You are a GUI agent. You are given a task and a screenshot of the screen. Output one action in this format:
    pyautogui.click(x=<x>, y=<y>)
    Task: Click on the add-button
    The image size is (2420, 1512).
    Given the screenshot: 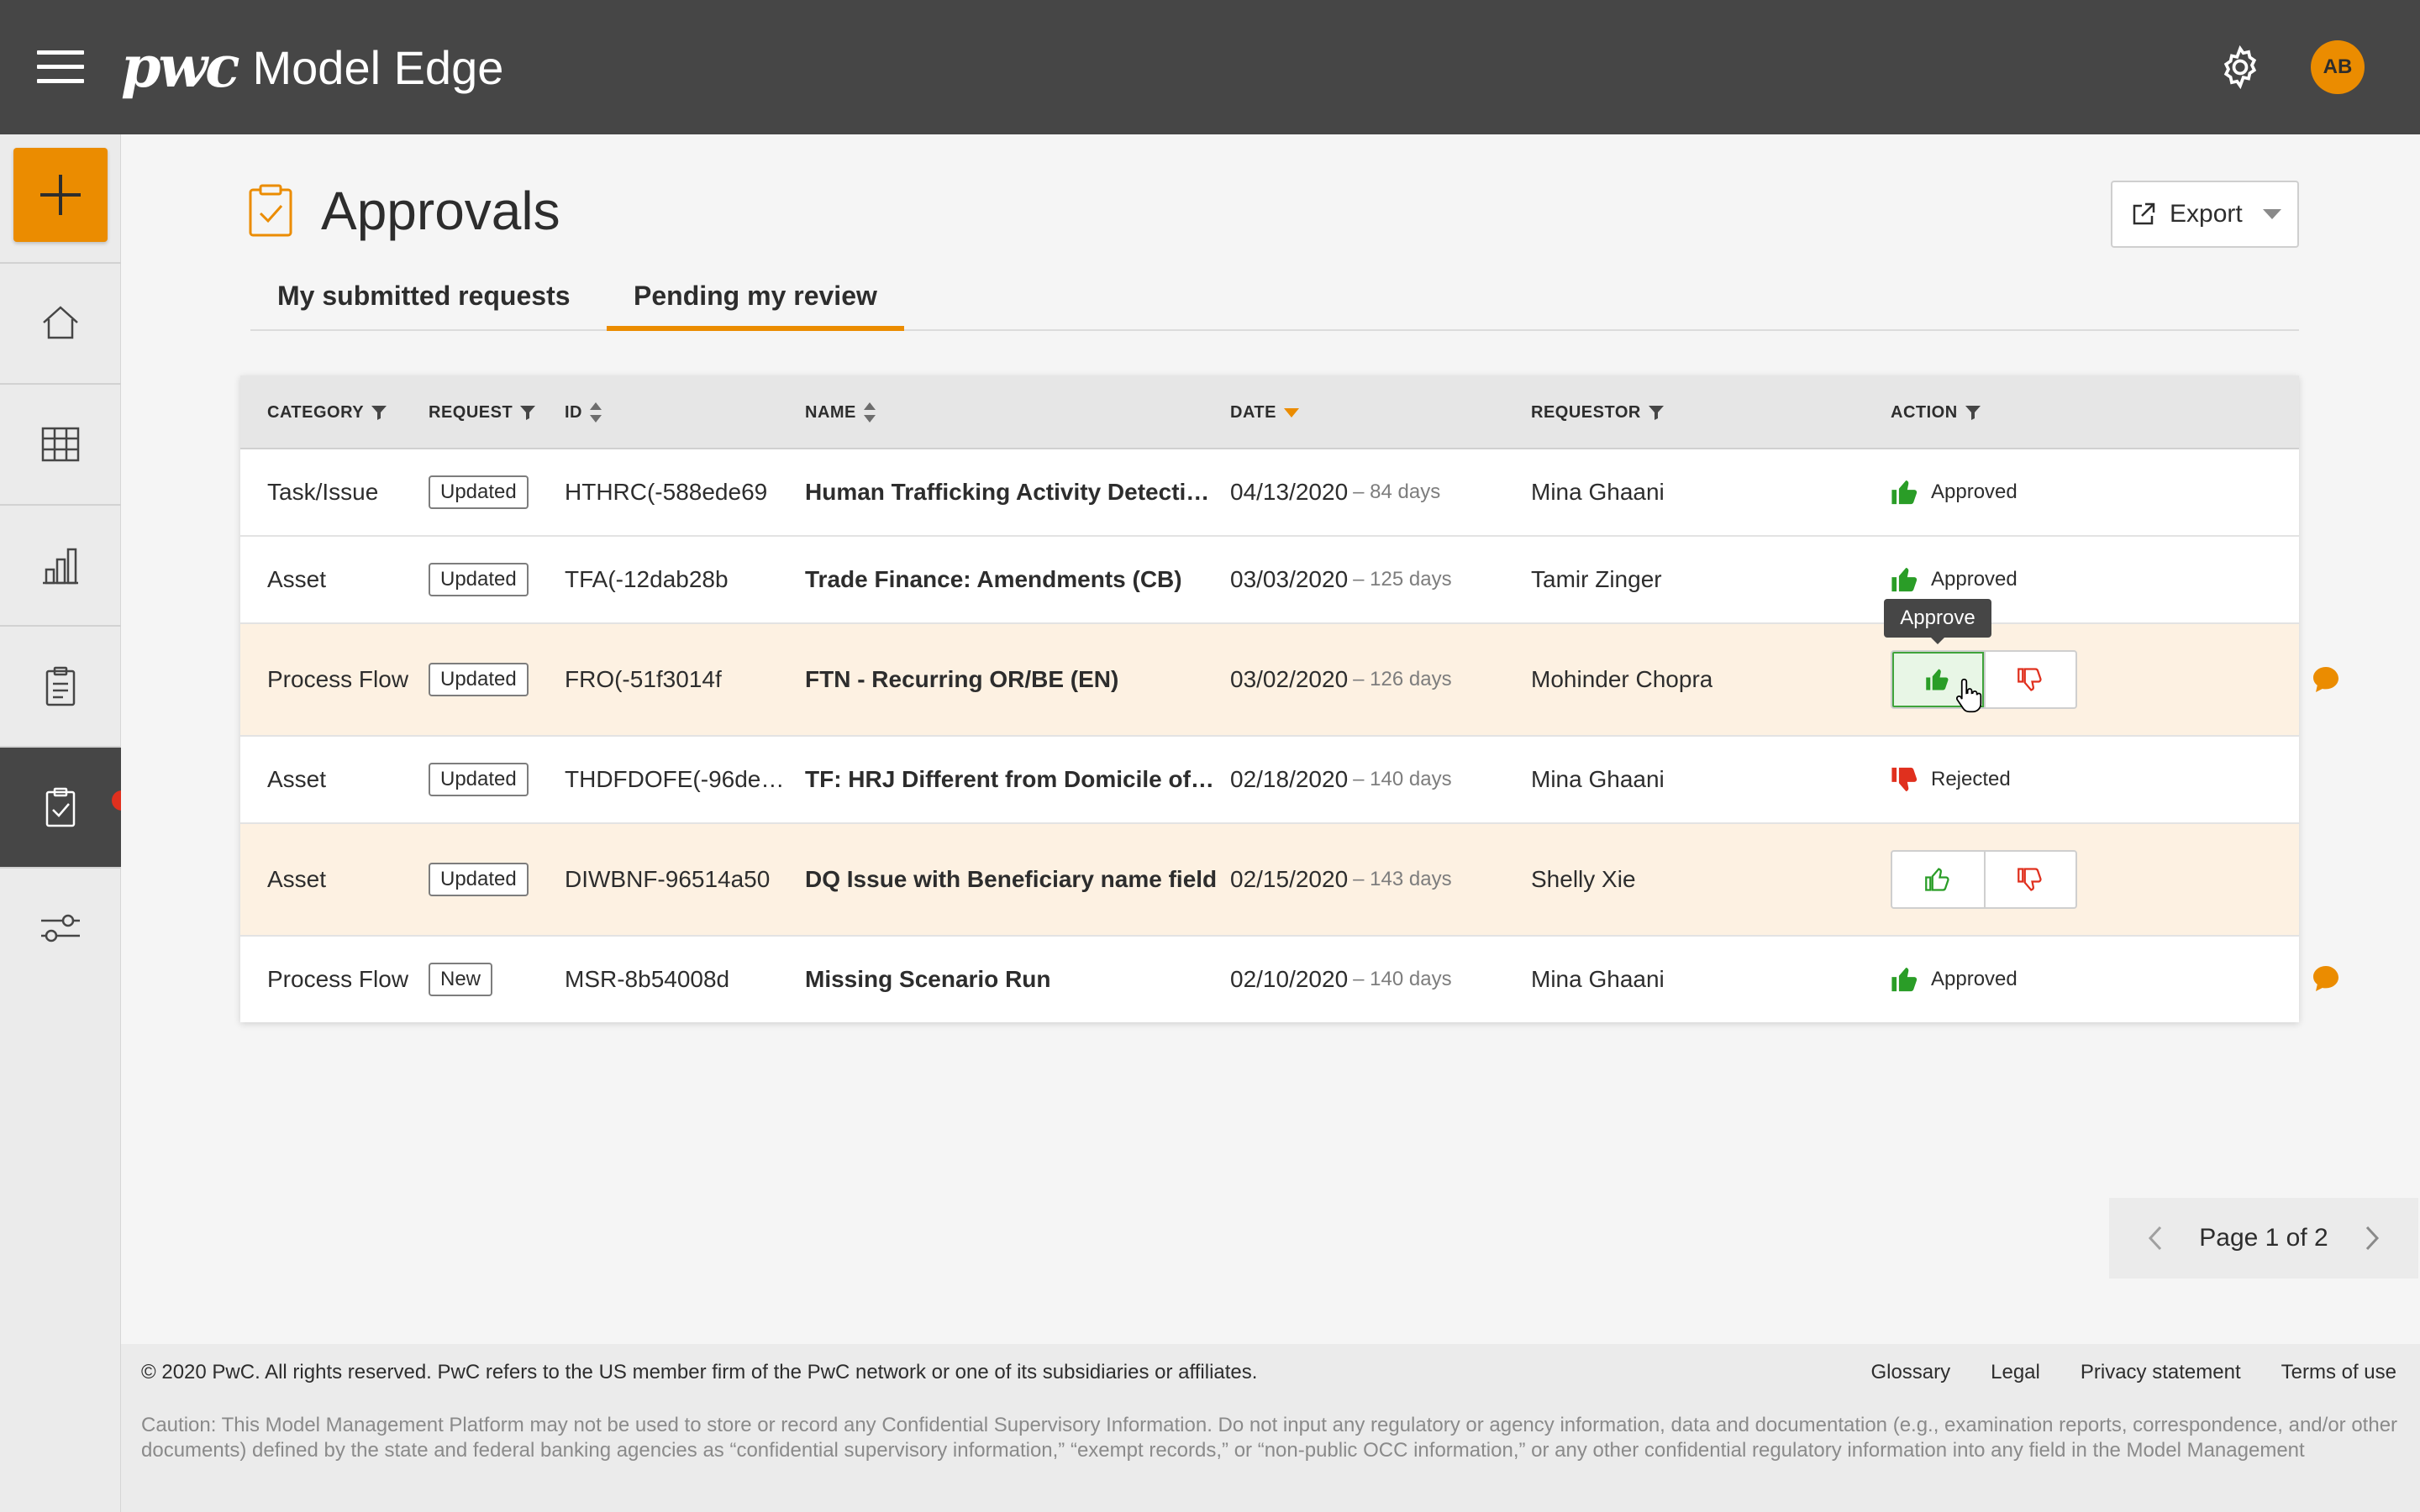 What is the action you would take?
    pyautogui.click(x=60, y=195)
    